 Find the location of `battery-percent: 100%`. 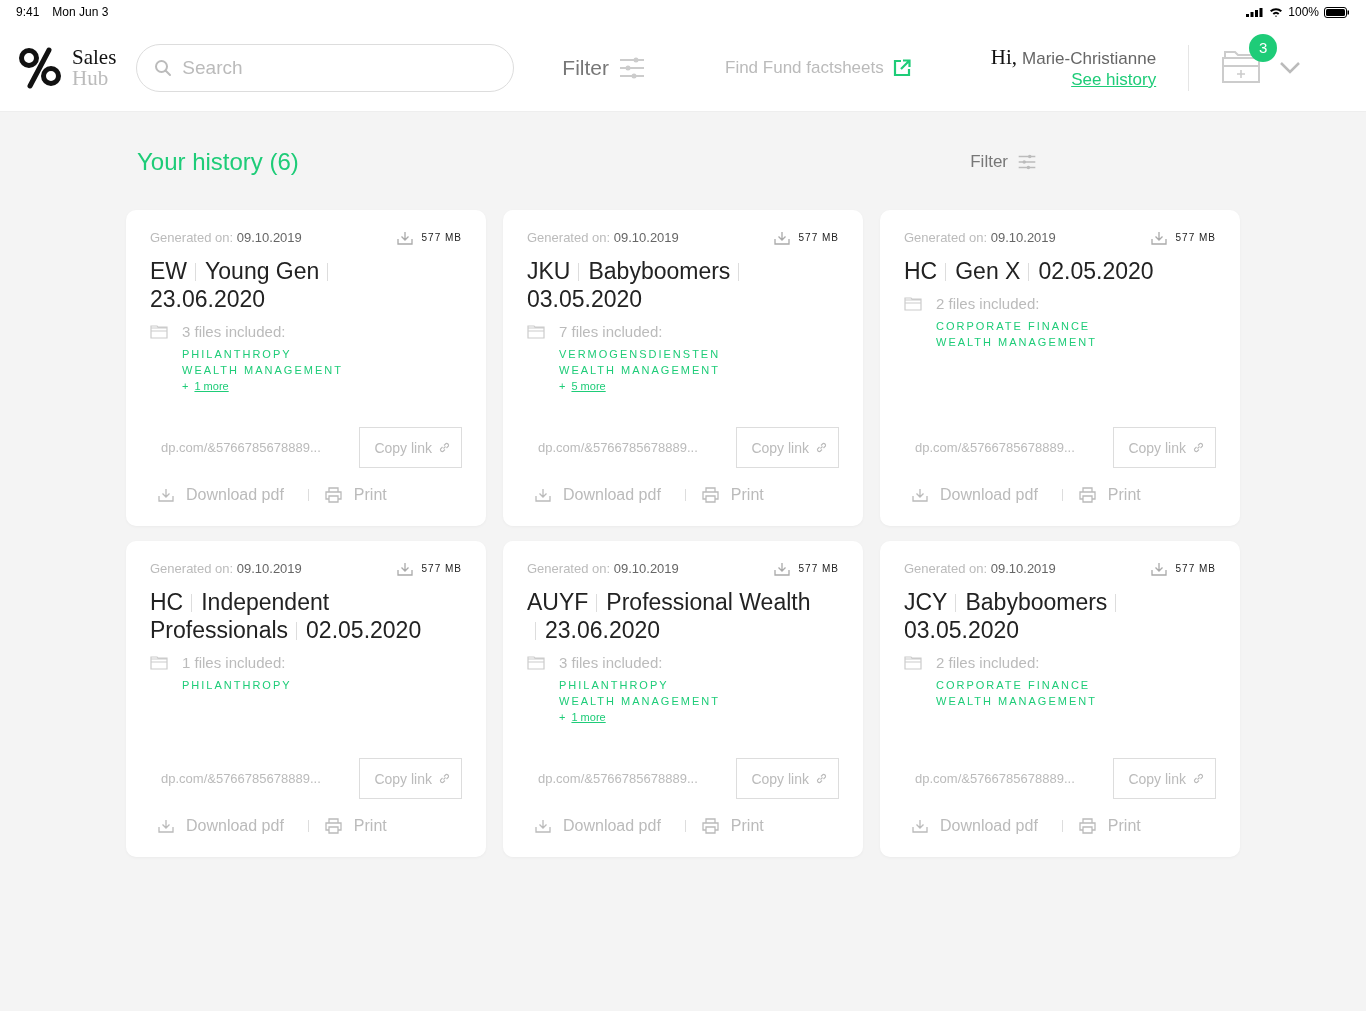

battery-percent: 100% is located at coordinates (1303, 12).